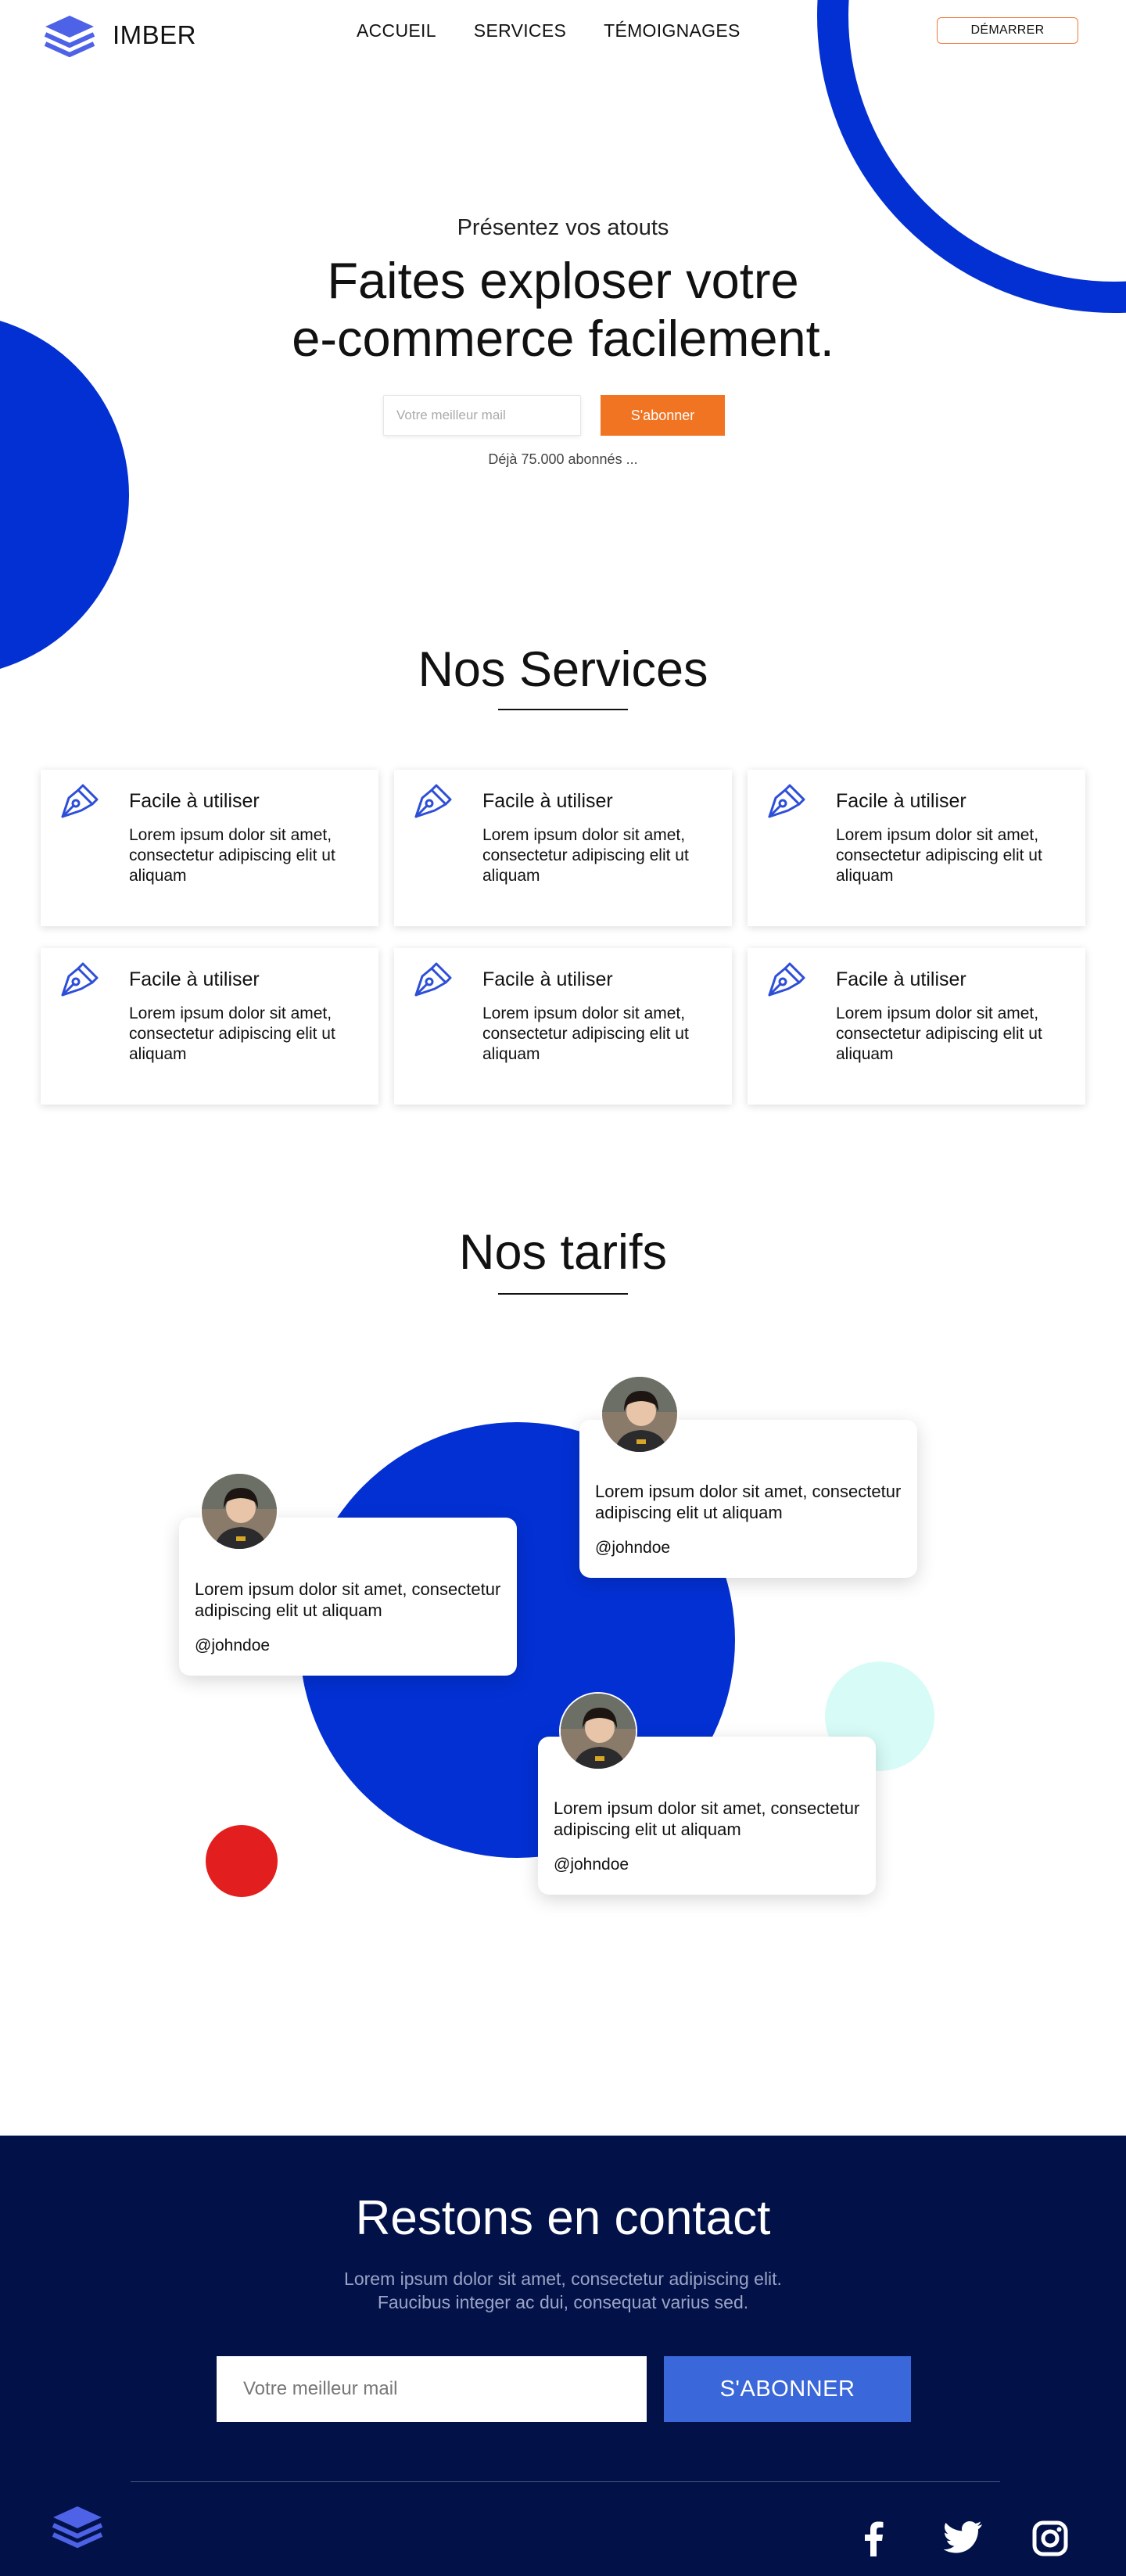  I want to click on hero-subscribe-form: S'abonner, so click(554, 416).